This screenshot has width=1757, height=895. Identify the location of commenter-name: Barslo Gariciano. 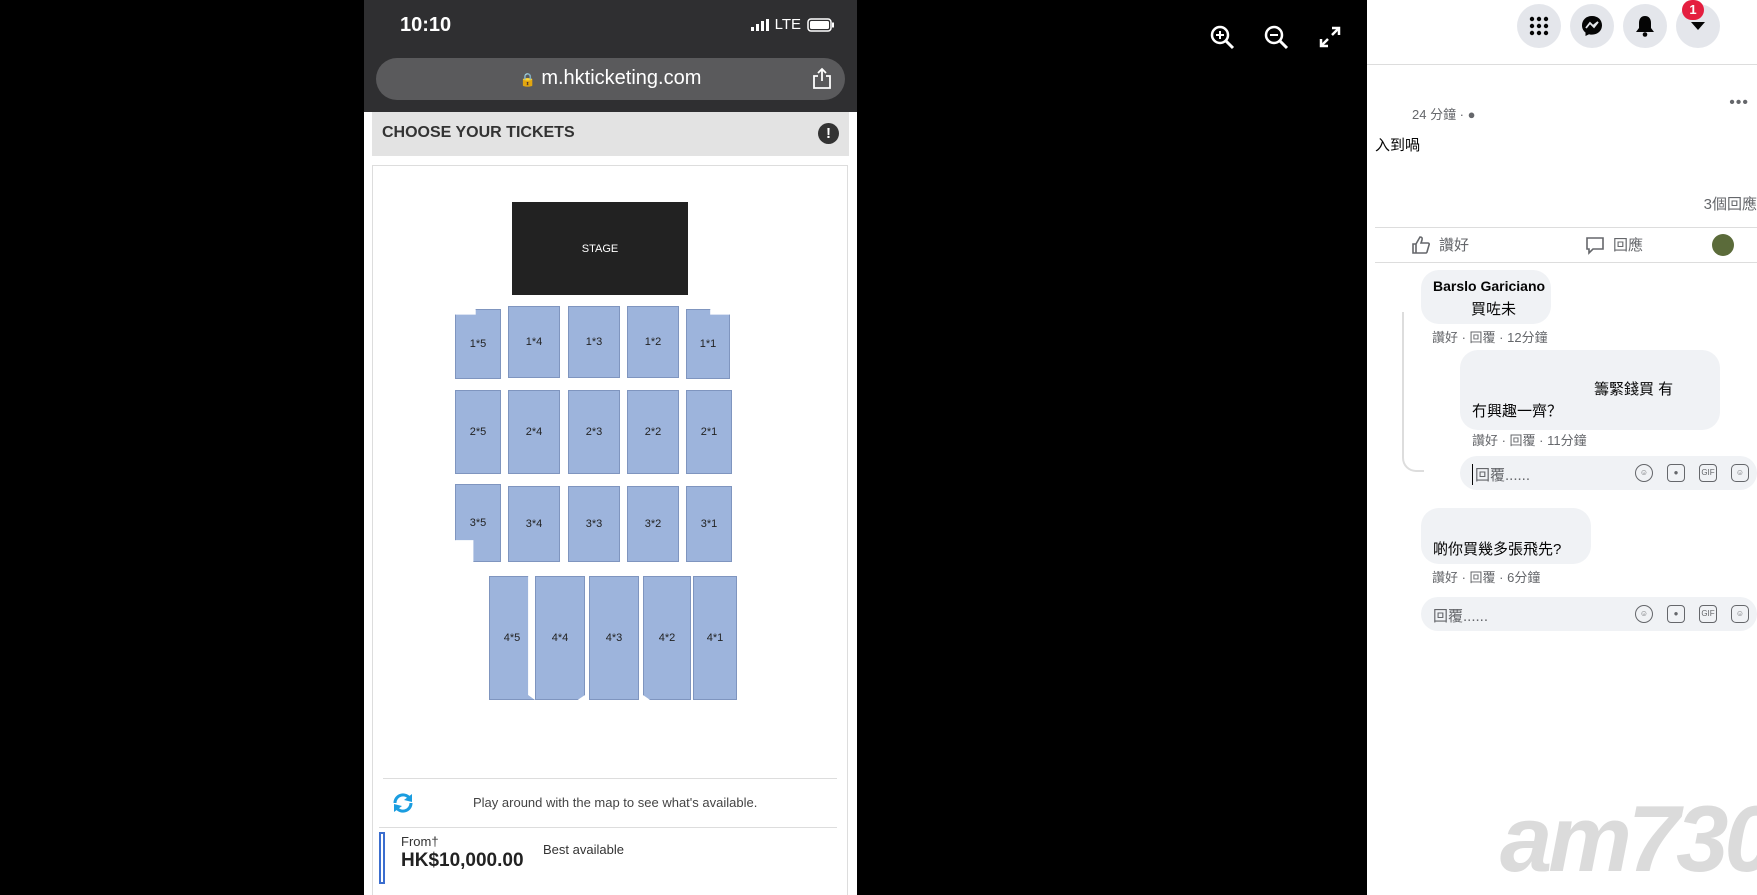
(1489, 286).